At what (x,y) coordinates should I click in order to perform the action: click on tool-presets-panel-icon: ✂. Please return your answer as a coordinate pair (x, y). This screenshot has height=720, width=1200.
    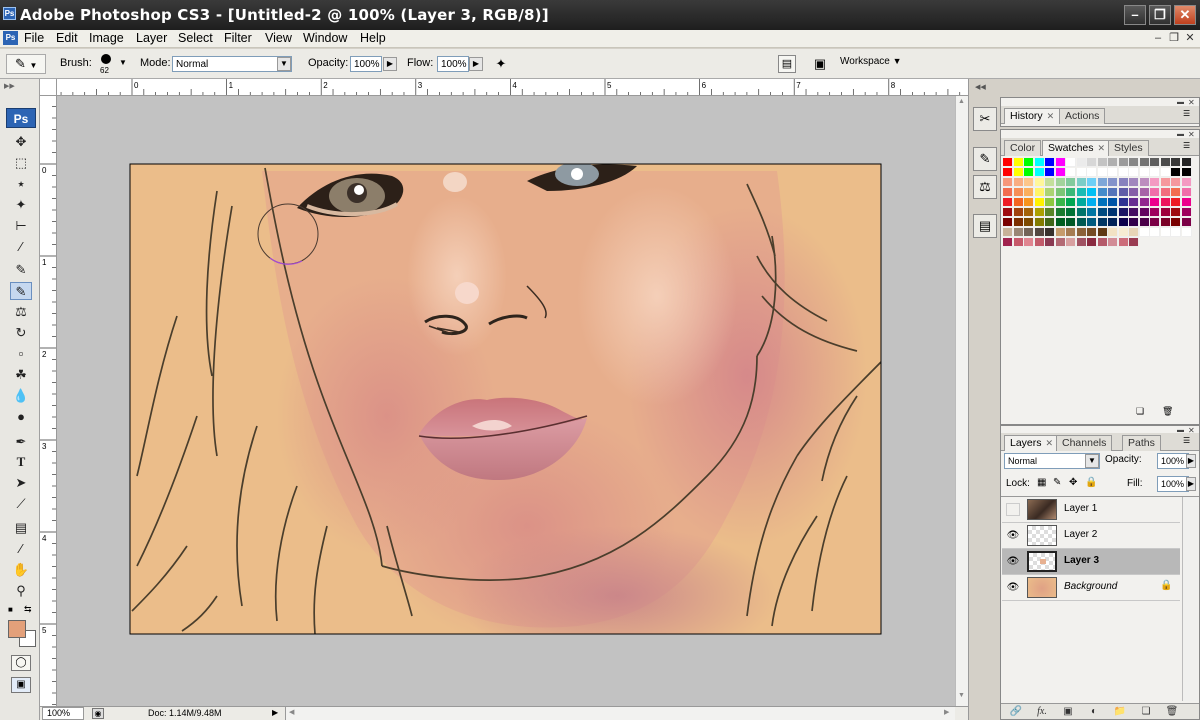
    Looking at the image, I should click on (985, 119).